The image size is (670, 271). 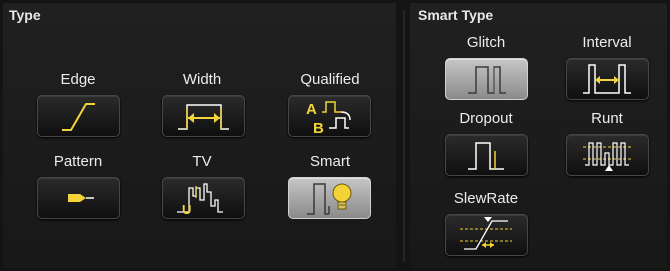 What do you see at coordinates (78, 161) in the screenshot?
I see `pattern-label: Pattern` at bounding box center [78, 161].